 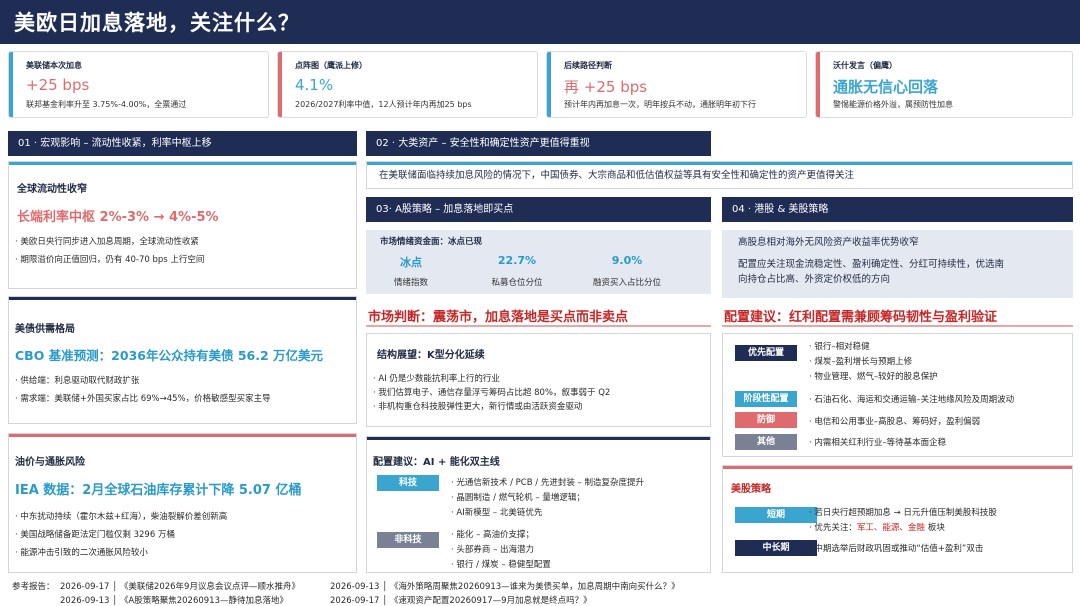 I want to click on bullet: · 我们估算电子、通信存量浮亏筹码占比超 80%，叙事弱于 Q2, so click(x=492, y=393).